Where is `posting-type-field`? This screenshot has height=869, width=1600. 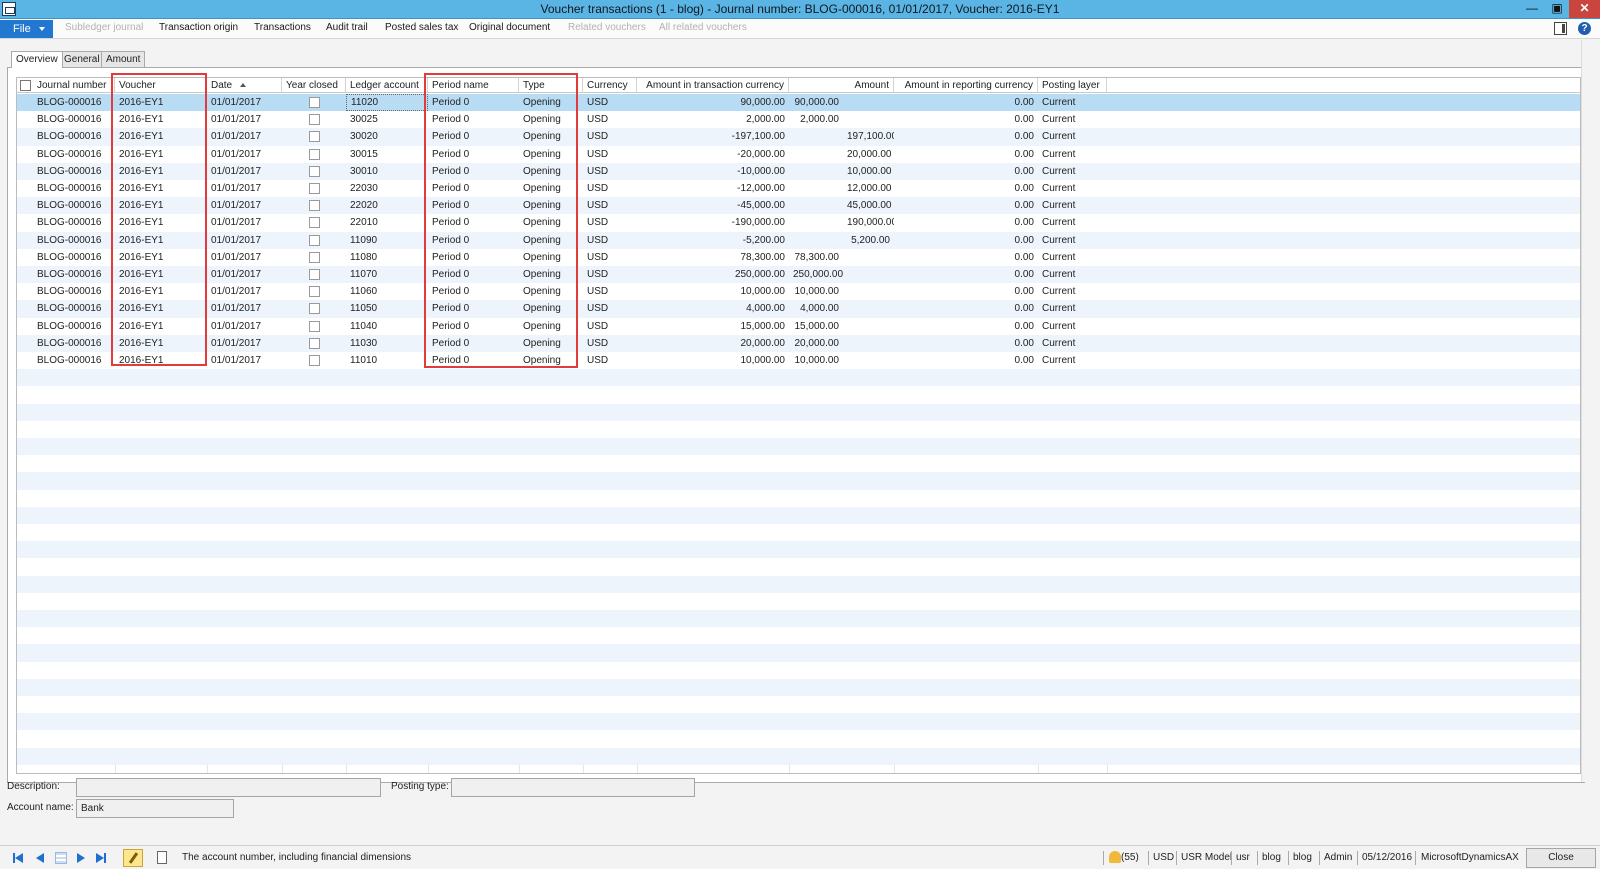
posting-type-field is located at coordinates (573, 787).